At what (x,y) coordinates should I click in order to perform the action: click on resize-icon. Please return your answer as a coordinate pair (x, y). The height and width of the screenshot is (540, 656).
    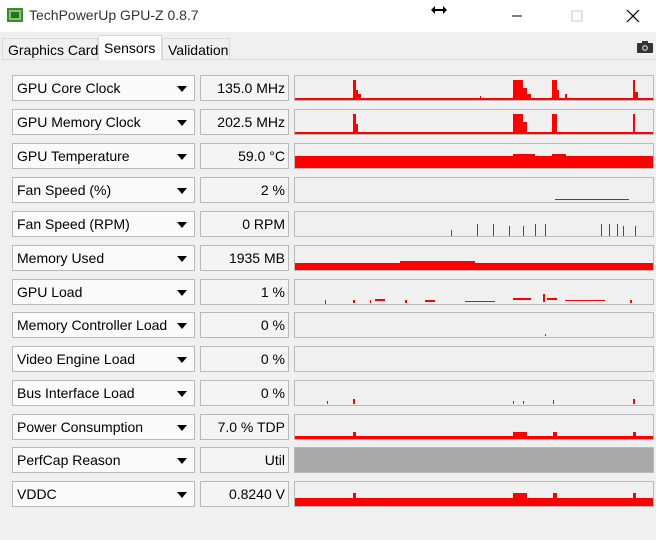
    Looking at the image, I should click on (439, 10).